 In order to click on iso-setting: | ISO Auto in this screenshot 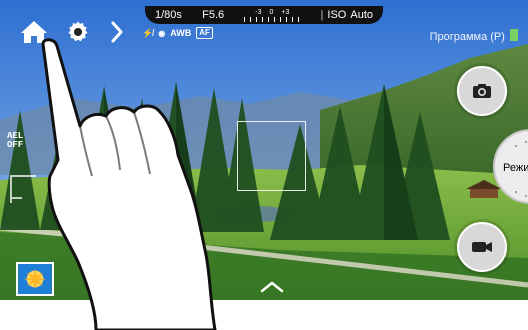, I will do `click(346, 15)`.